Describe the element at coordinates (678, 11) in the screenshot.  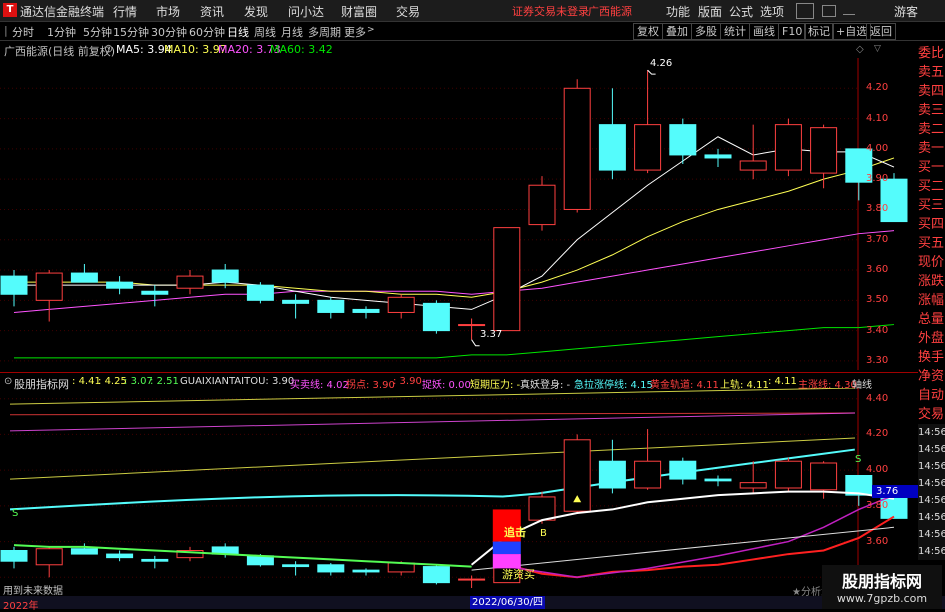
I see `menu-function: 功能` at that location.